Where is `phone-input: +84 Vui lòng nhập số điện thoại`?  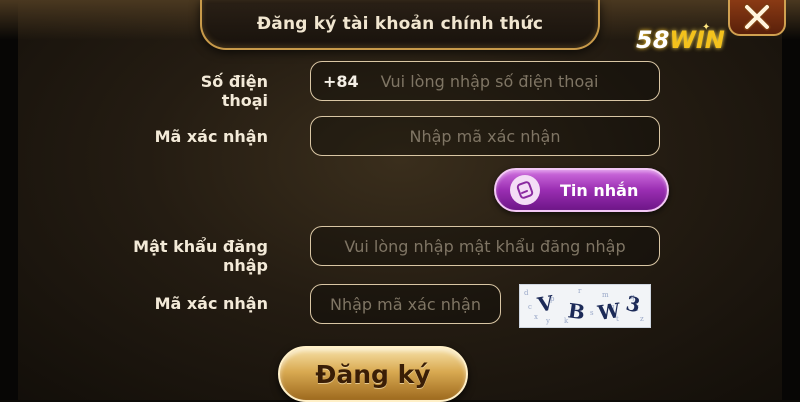 phone-input: +84 Vui lòng nhập số điện thoại is located at coordinates (485, 81).